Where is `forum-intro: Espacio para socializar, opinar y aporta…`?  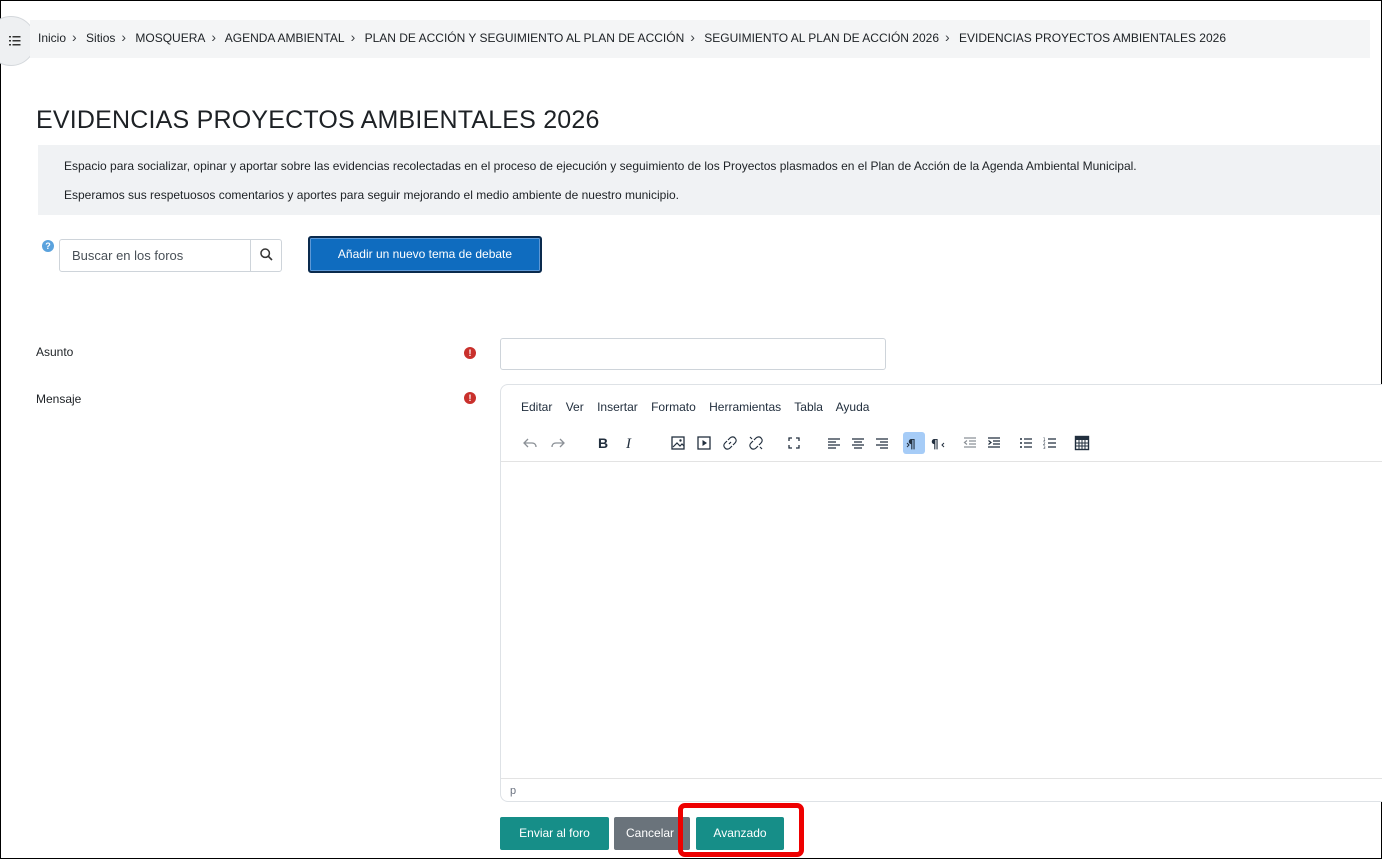
forum-intro: Espacio para socializar, opinar y aporta… is located at coordinates (709, 180).